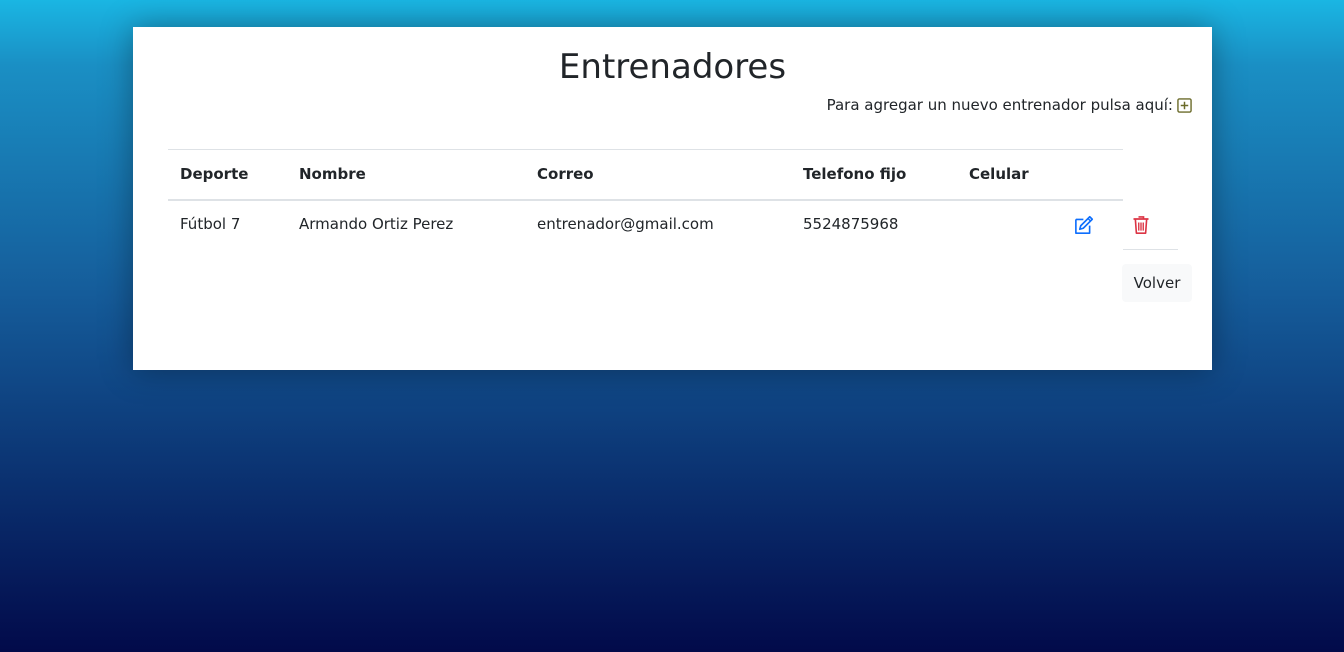 This screenshot has height=652, width=1344. I want to click on edit-coach-button, so click(1084, 225).